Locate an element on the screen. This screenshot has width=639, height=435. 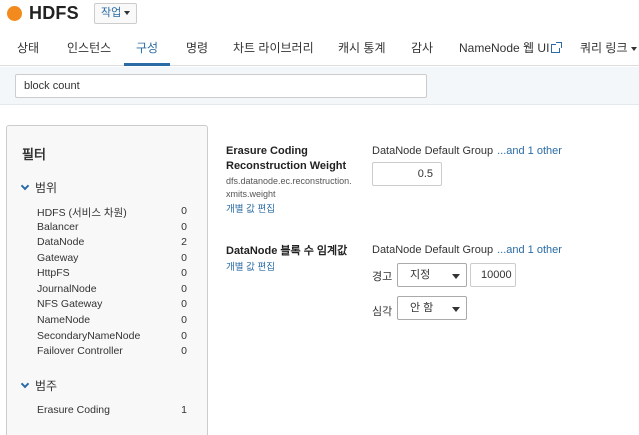
actions-dropdown-button: 작업 is located at coordinates (116, 13).